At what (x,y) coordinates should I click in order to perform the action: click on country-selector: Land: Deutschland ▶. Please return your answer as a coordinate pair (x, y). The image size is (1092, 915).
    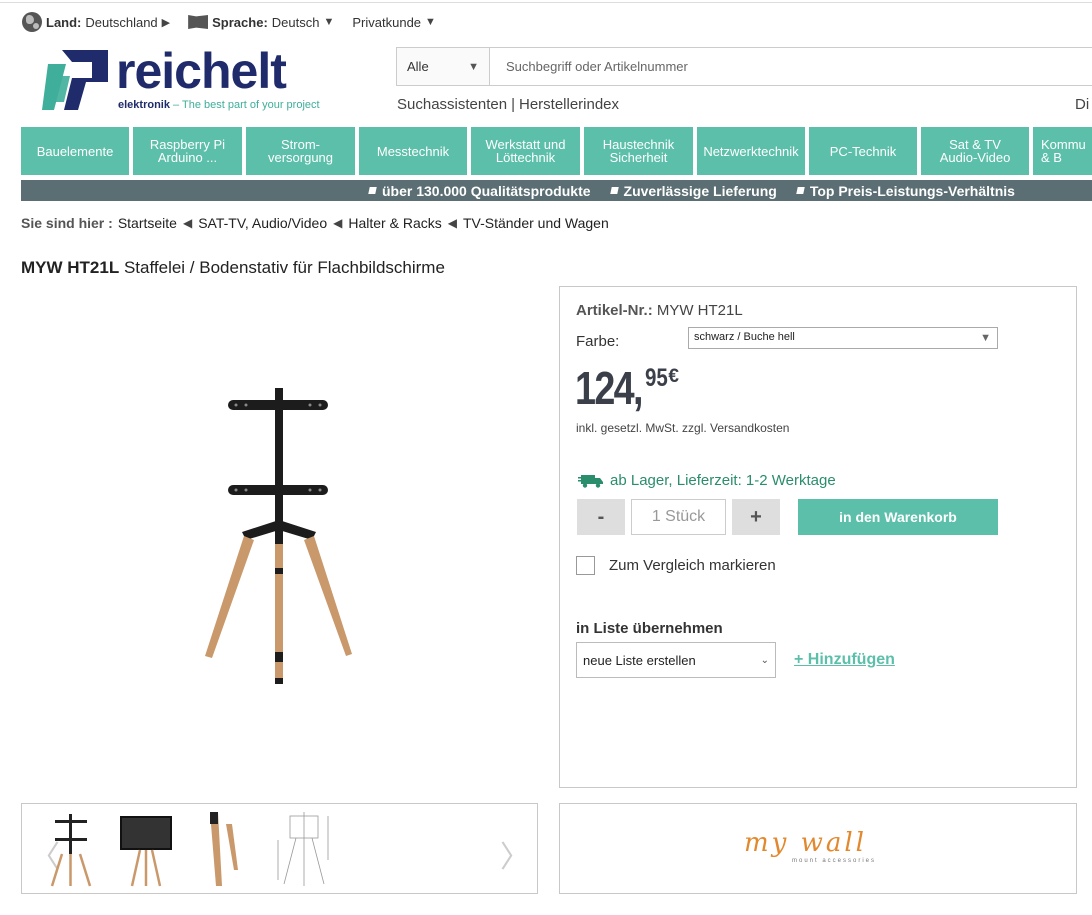
    Looking at the image, I should click on (96, 22).